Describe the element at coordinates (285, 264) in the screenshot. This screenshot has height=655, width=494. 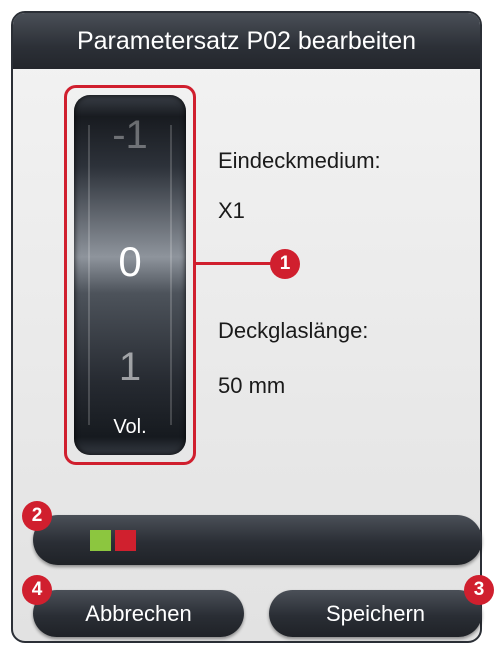
I see `callout-marker-1: 1` at that location.